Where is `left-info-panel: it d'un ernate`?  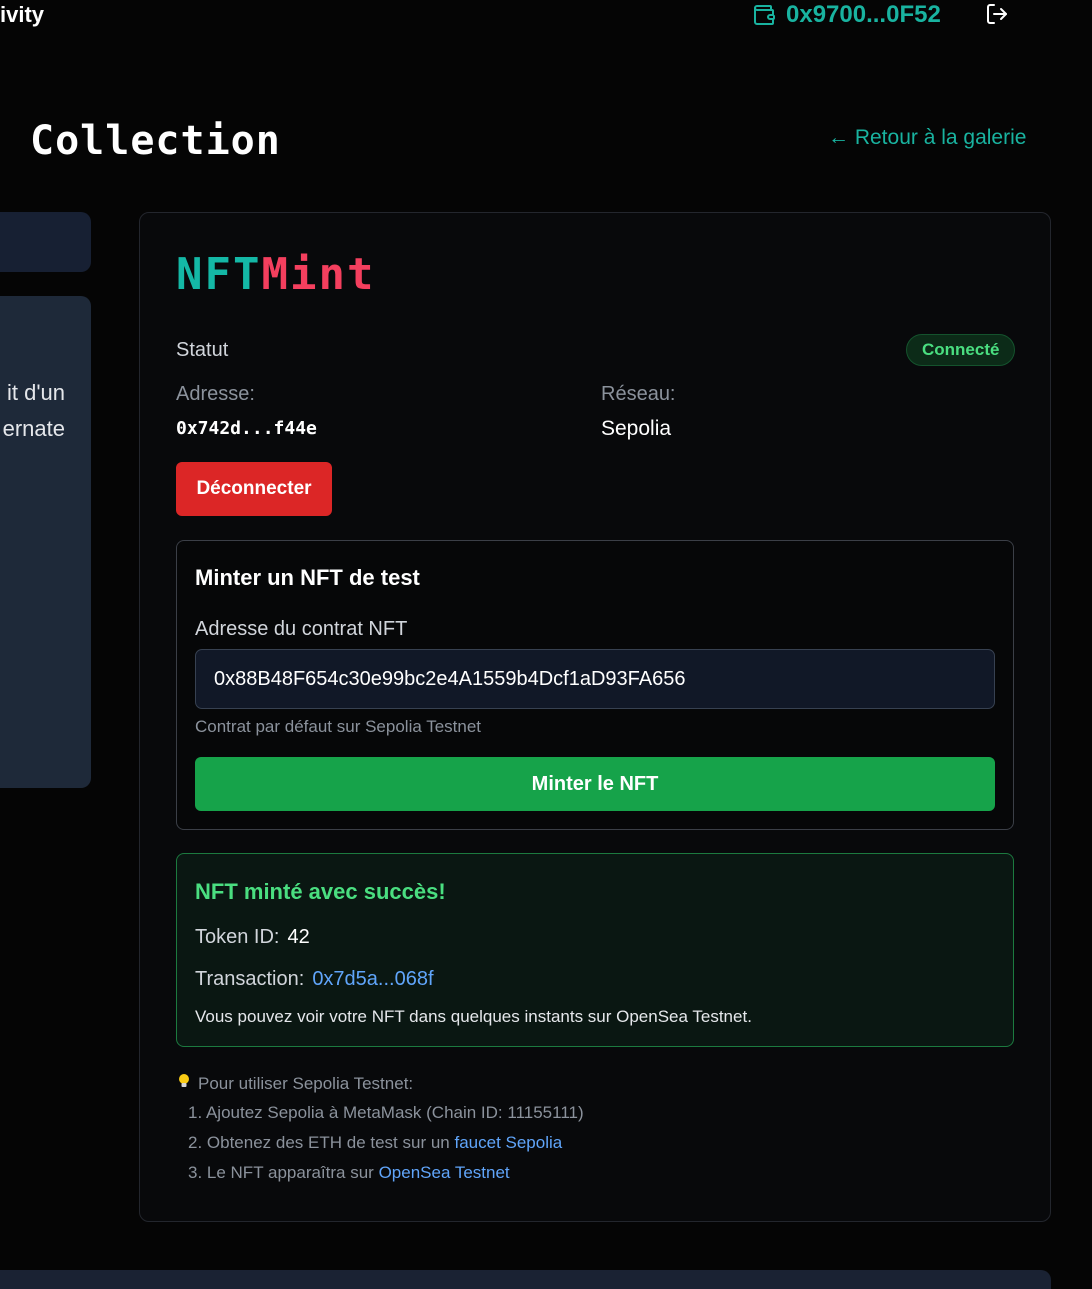 left-info-panel: it d'un ernate is located at coordinates (45, 542).